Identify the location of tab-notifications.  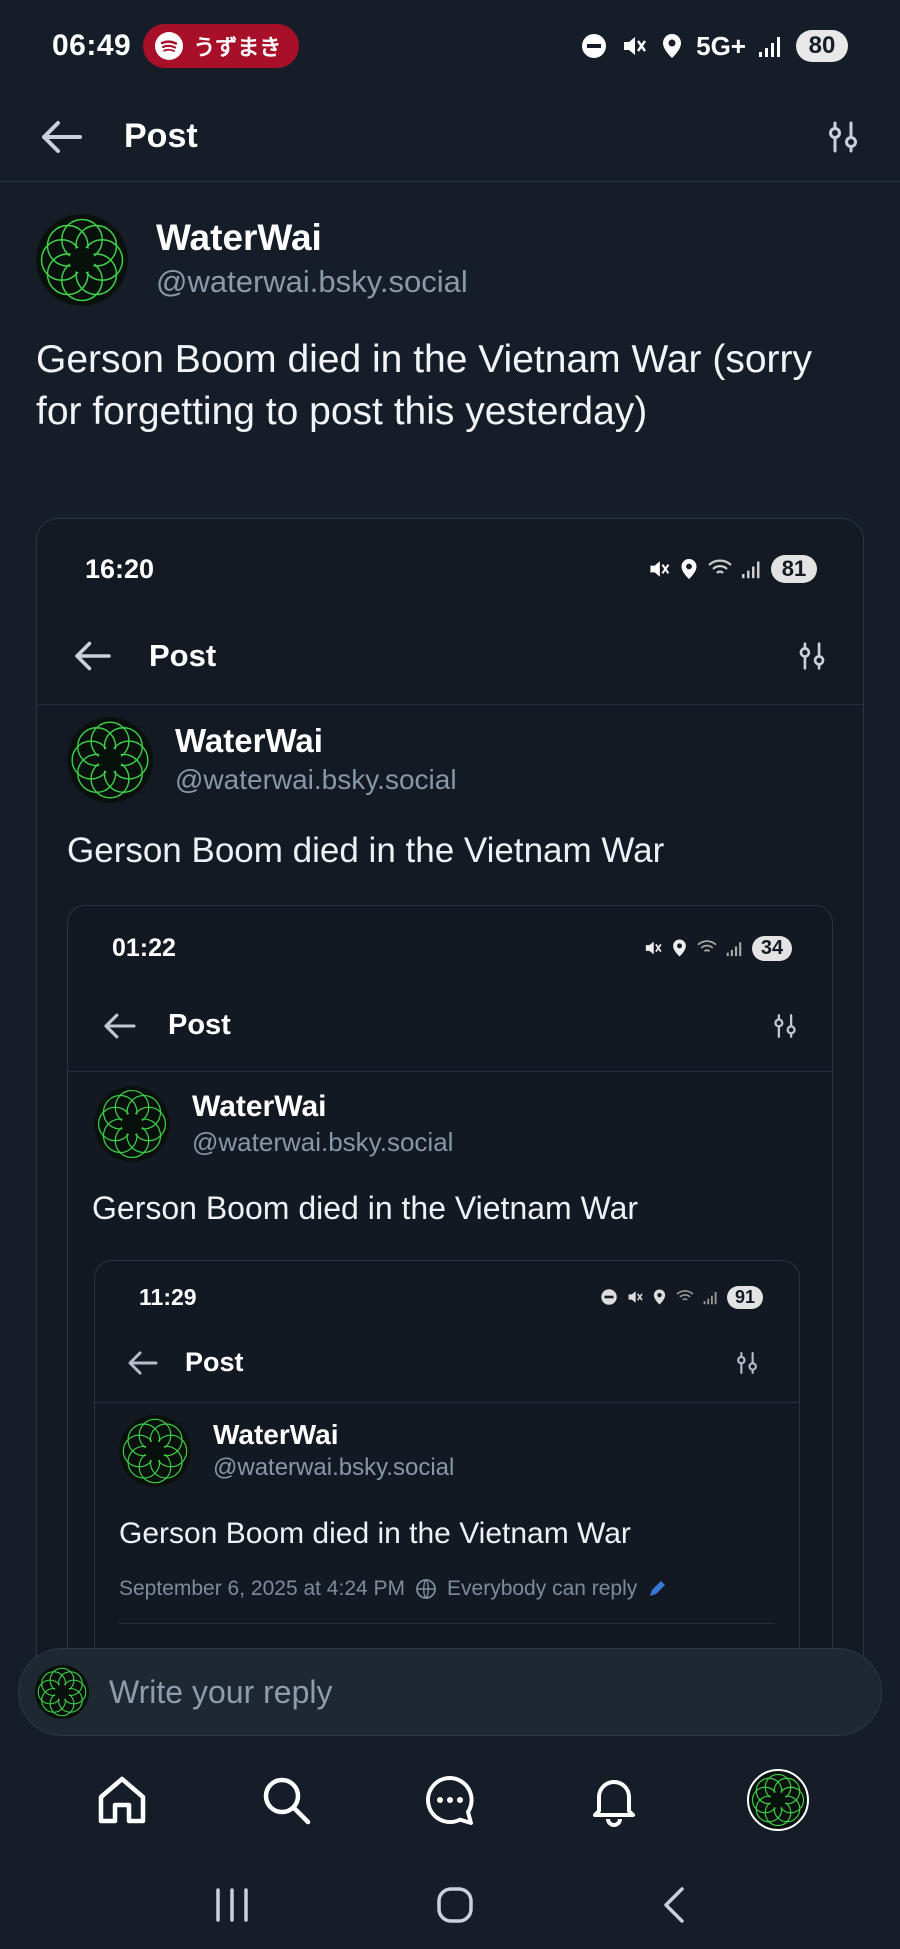
(614, 1800).